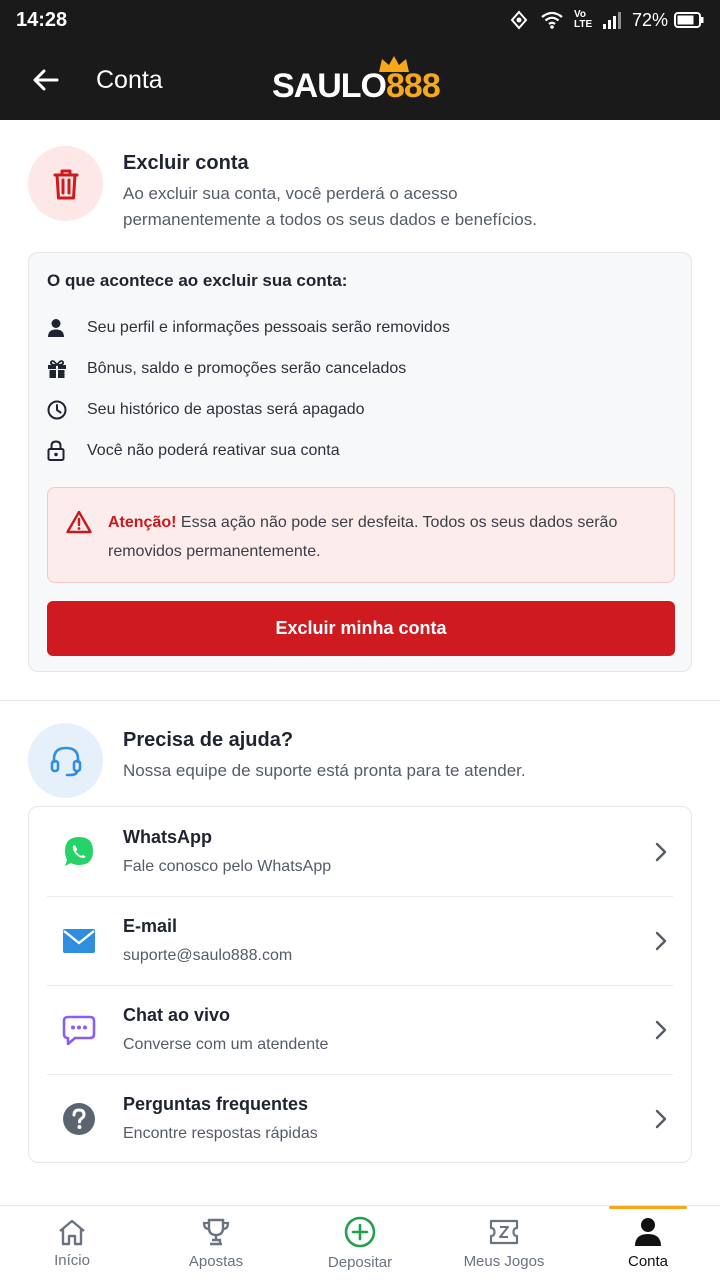 This screenshot has height=1280, width=720. Describe the element at coordinates (216, 1104) in the screenshot. I see `support-item-title: Perguntas frequentes` at that location.